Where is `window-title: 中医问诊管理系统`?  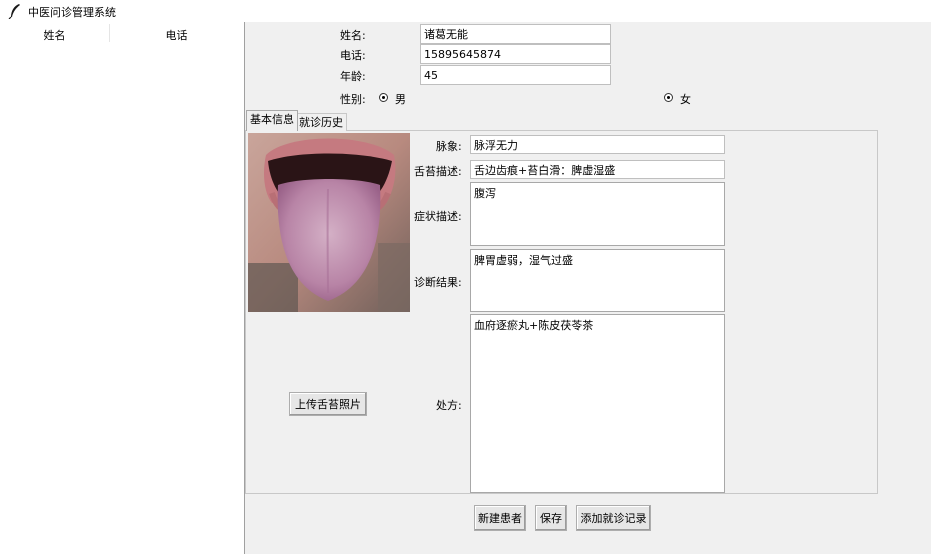 window-title: 中医问诊管理系统 is located at coordinates (72, 12).